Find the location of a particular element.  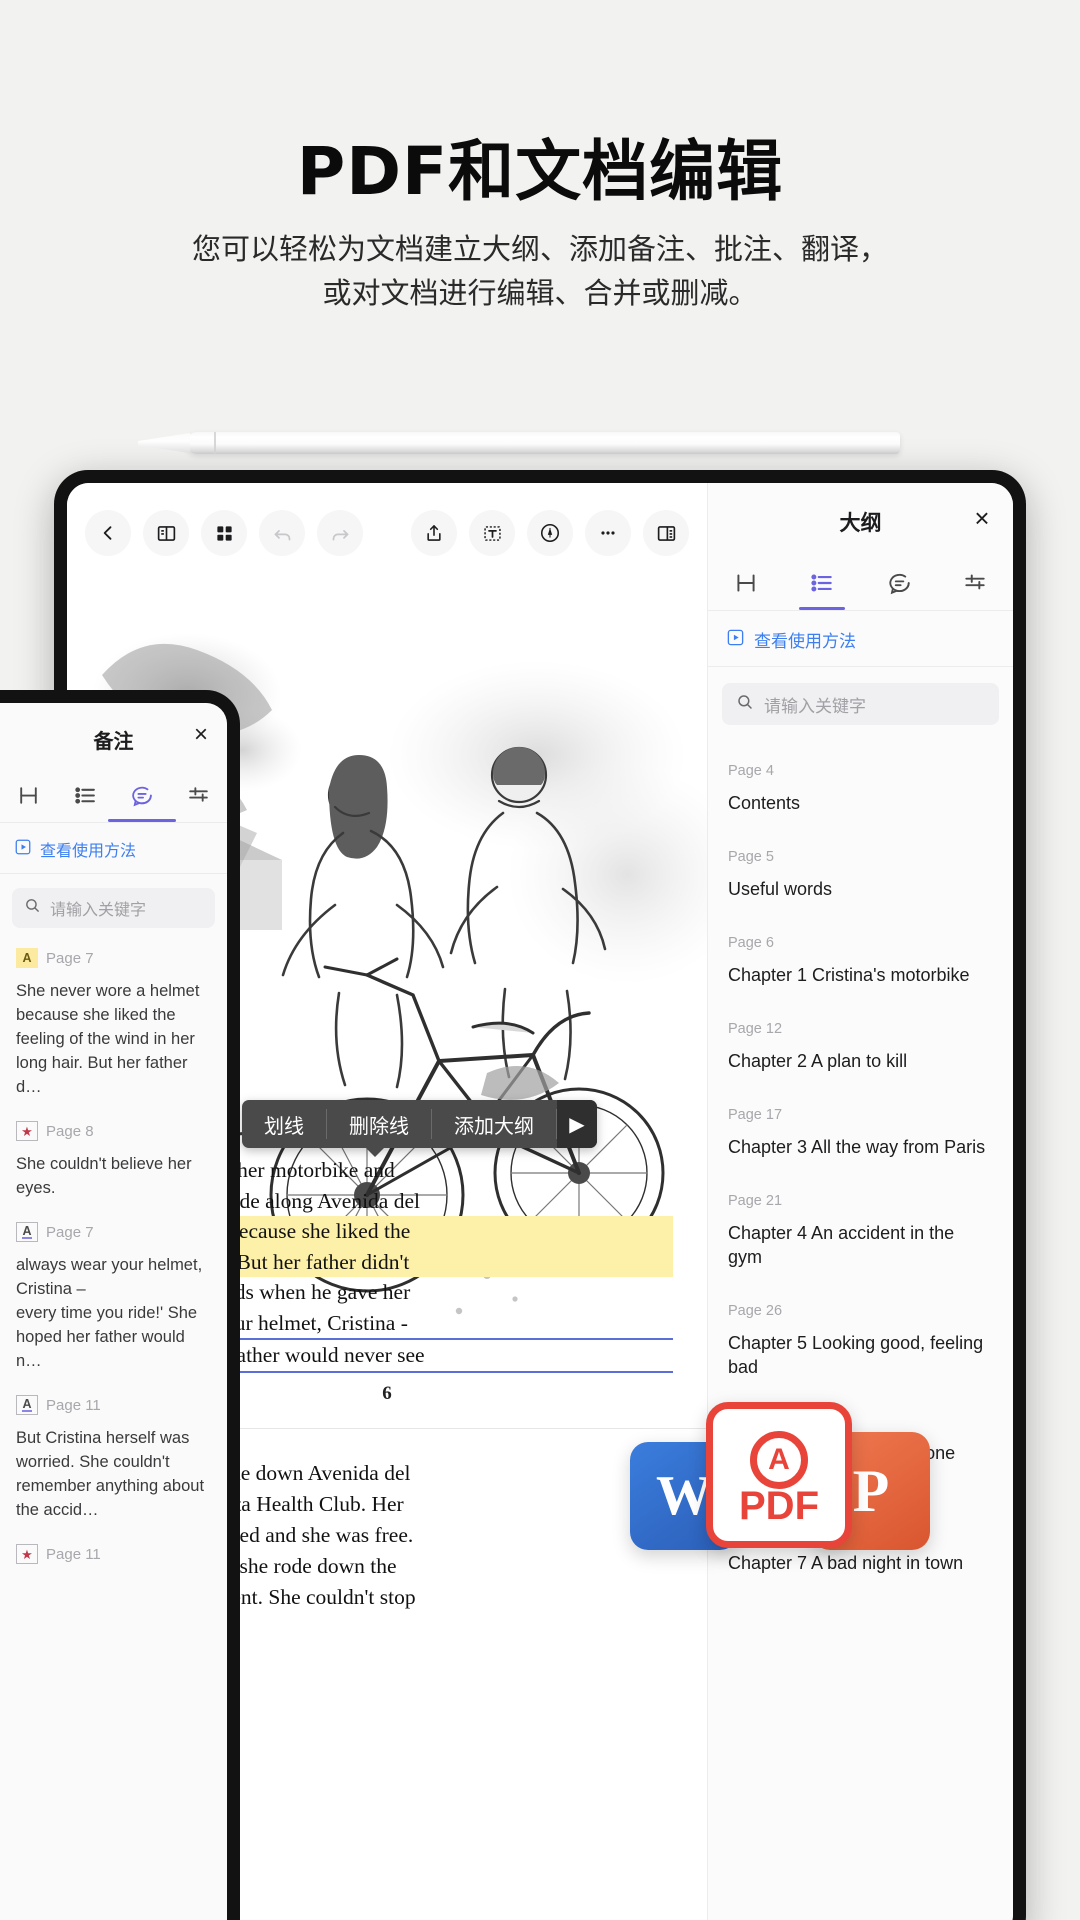

annotation-underline-button: 划线 is located at coordinates (284, 1124).